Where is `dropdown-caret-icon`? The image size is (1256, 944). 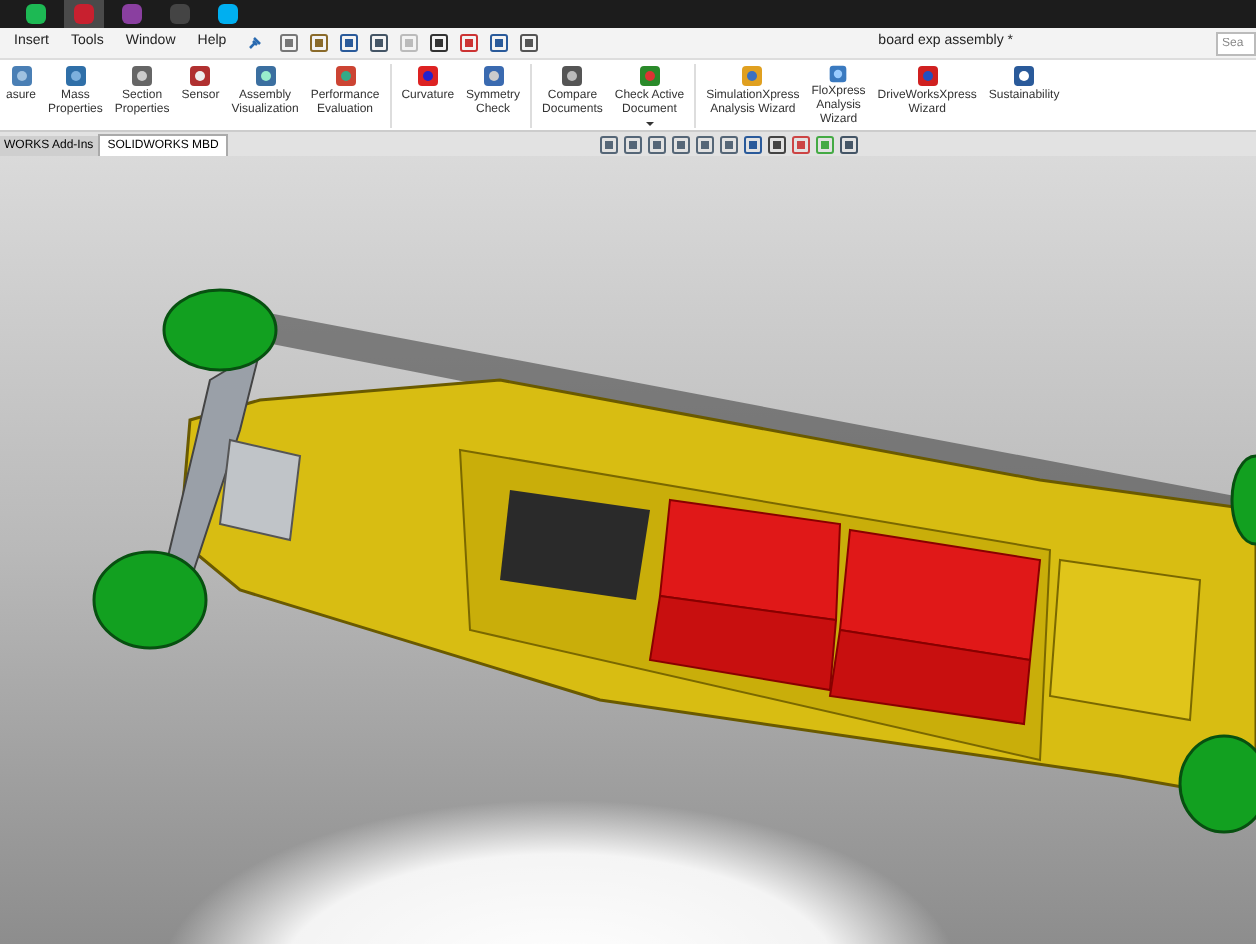
dropdown-caret-icon is located at coordinates (649, 124).